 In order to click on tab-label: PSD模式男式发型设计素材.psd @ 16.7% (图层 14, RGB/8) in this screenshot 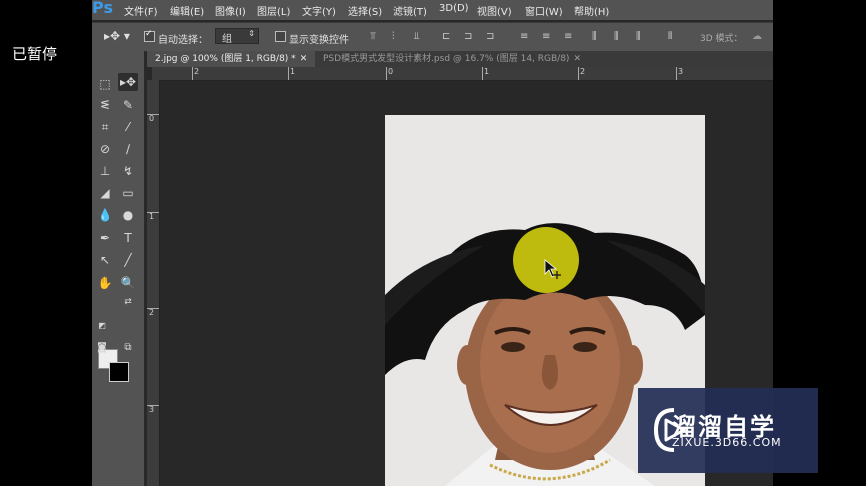, I will do `click(446, 59)`.